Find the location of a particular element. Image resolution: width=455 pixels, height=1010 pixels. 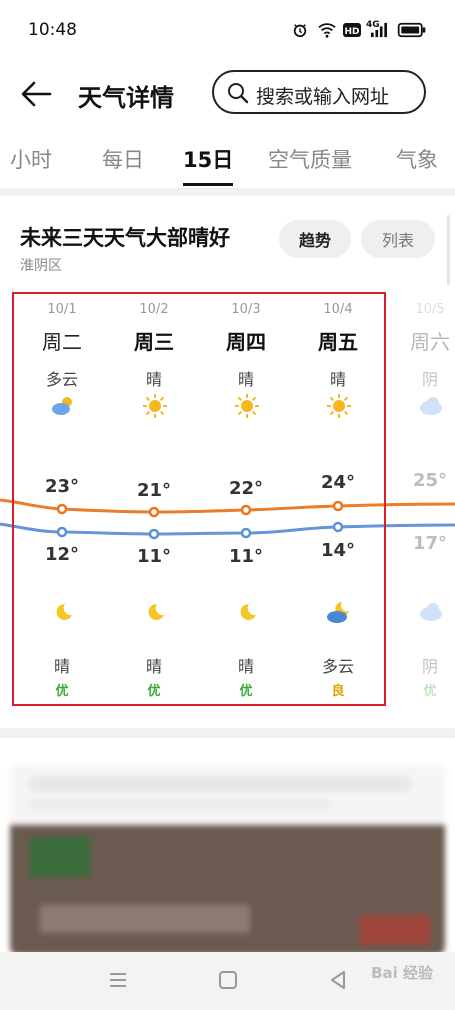

forecast-weekday: 周六 is located at coordinates (430, 342).